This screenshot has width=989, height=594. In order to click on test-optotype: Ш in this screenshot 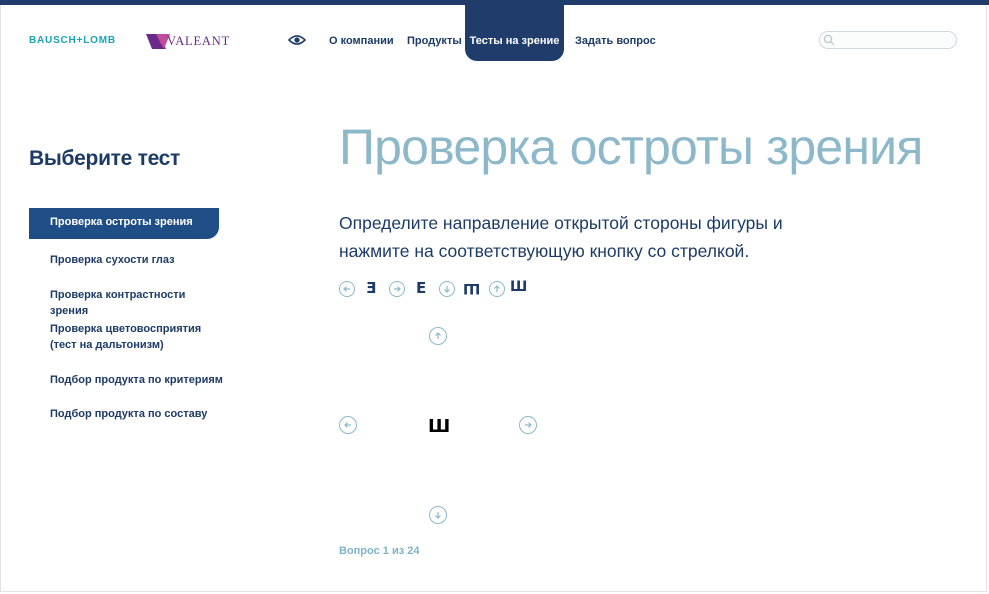, I will do `click(439, 426)`.